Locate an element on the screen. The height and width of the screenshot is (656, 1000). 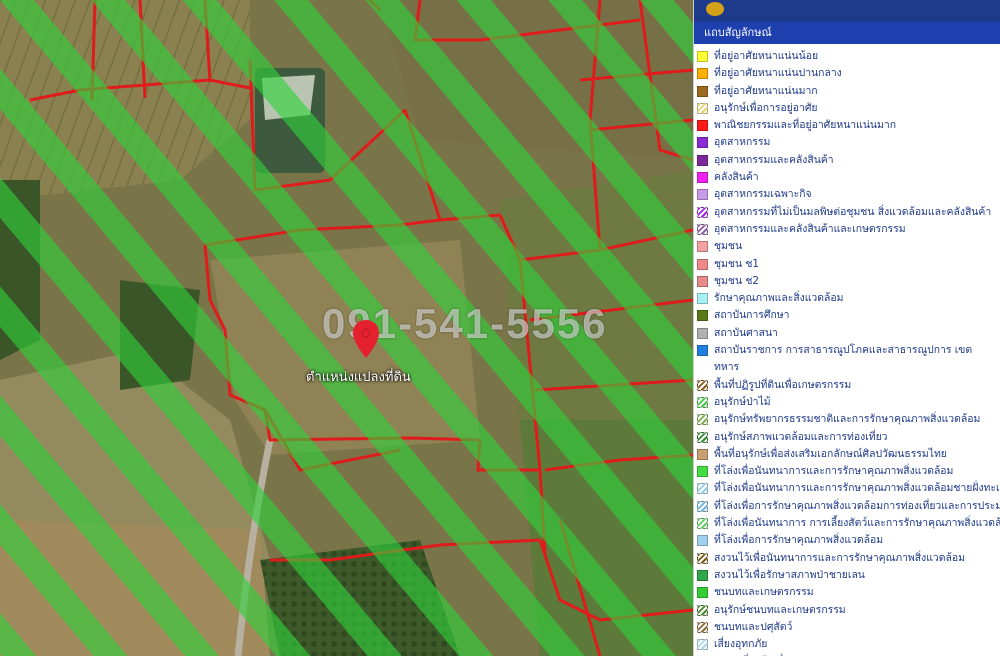
legend-item: สถาบันศาสนา is located at coordinates (847, 333).